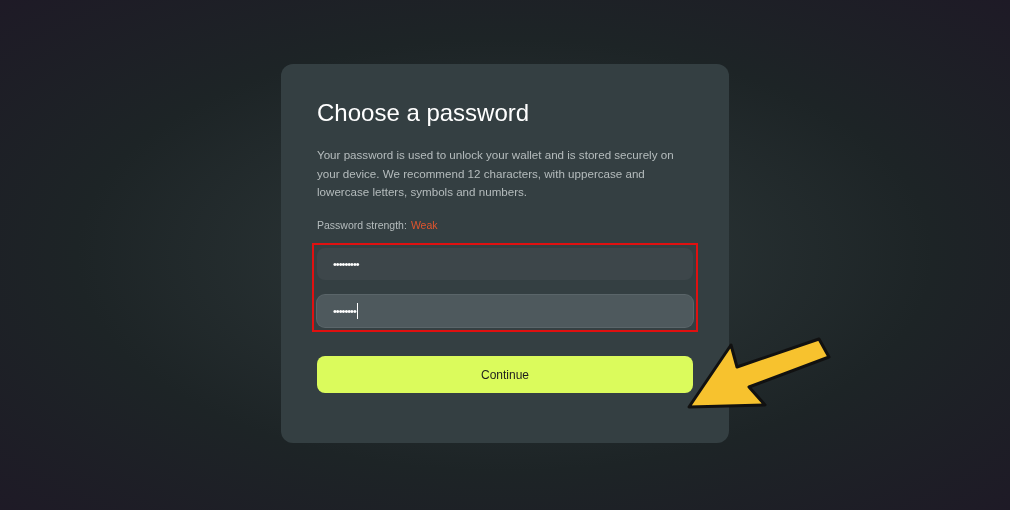 This screenshot has width=1010, height=510. What do you see at coordinates (496, 173) in the screenshot?
I see `description-text: Your password is used to unlock your wallet and is stored securely on your device. We recommend 12 characters, with uppercase and lowercase letters, symbols and numbers.` at bounding box center [496, 173].